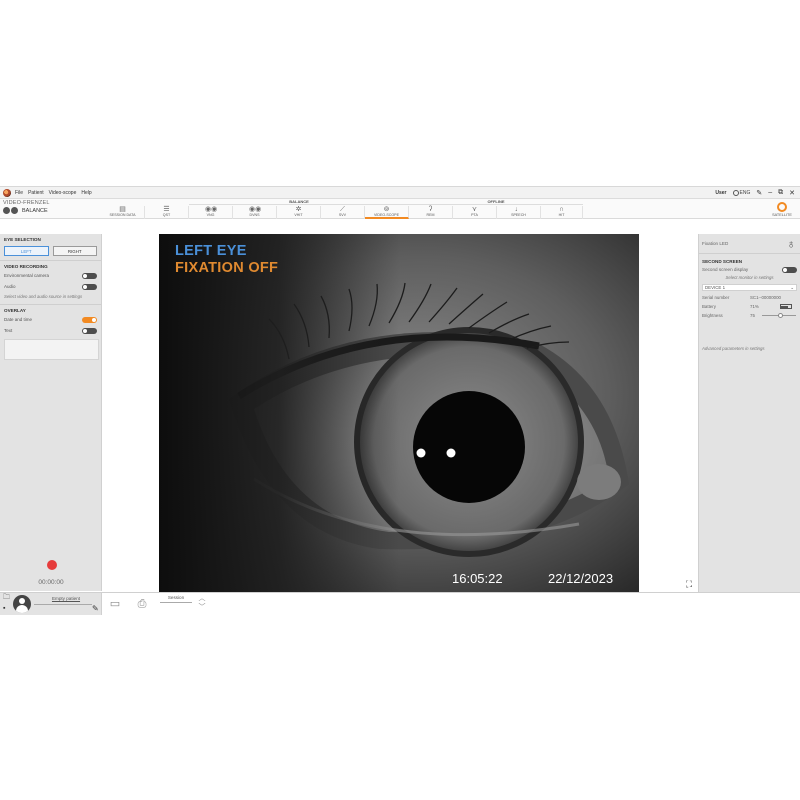  I want to click on chevron-down-icon: ⌄, so click(792, 287).